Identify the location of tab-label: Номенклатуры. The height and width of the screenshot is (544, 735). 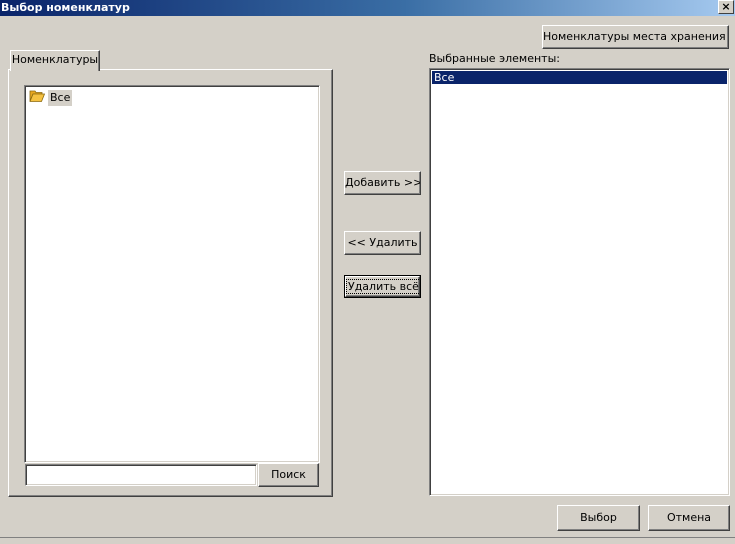
(55, 59).